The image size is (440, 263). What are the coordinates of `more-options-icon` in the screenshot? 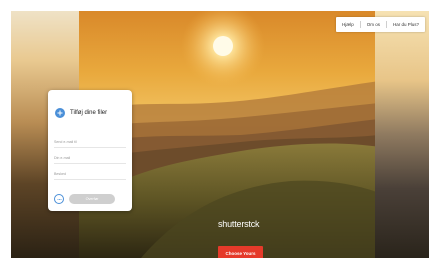 It's located at (59, 199).